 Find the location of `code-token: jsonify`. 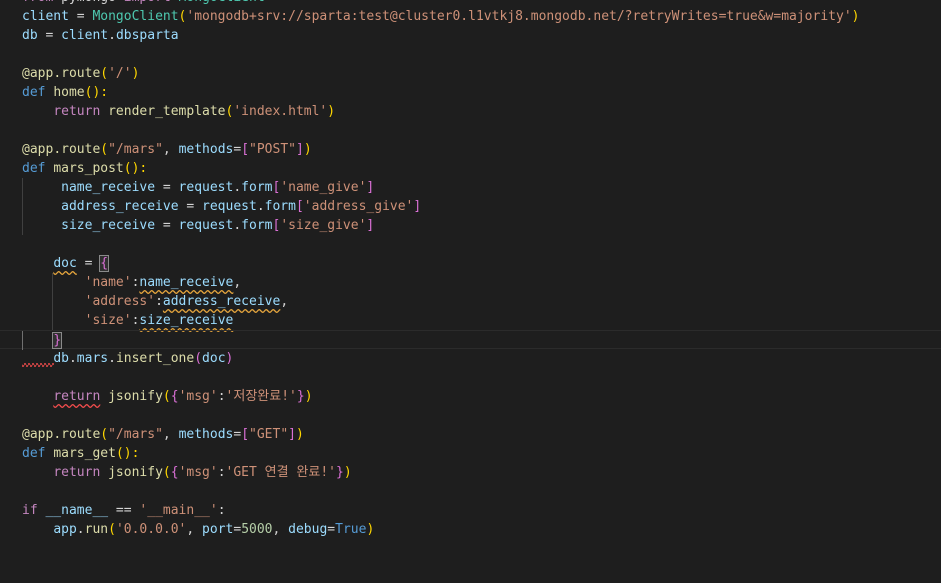

code-token: jsonify is located at coordinates (135, 472).